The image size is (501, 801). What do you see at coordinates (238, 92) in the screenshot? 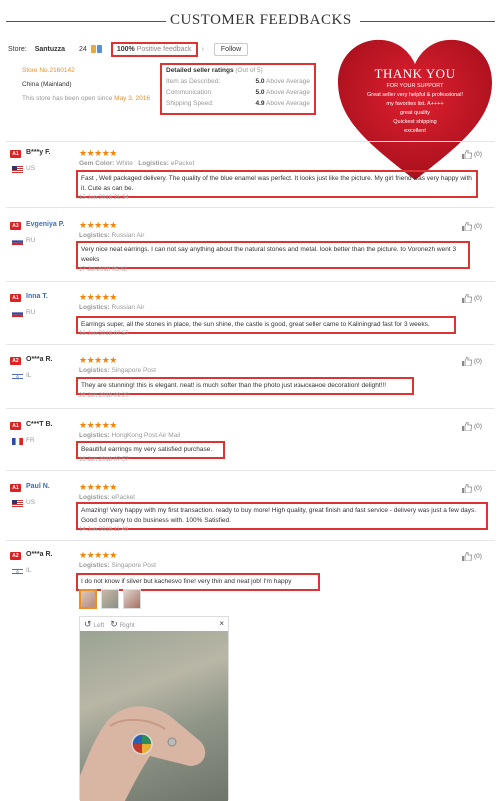
I see `rating-row: Communication: 5.0 Above Average` at bounding box center [238, 92].